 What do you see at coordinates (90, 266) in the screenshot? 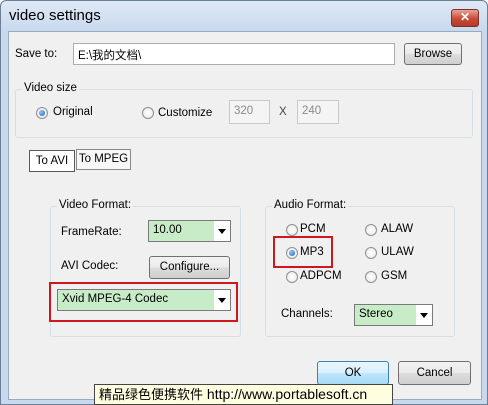
I see `avi-codec-label: AVI Codec:` at bounding box center [90, 266].